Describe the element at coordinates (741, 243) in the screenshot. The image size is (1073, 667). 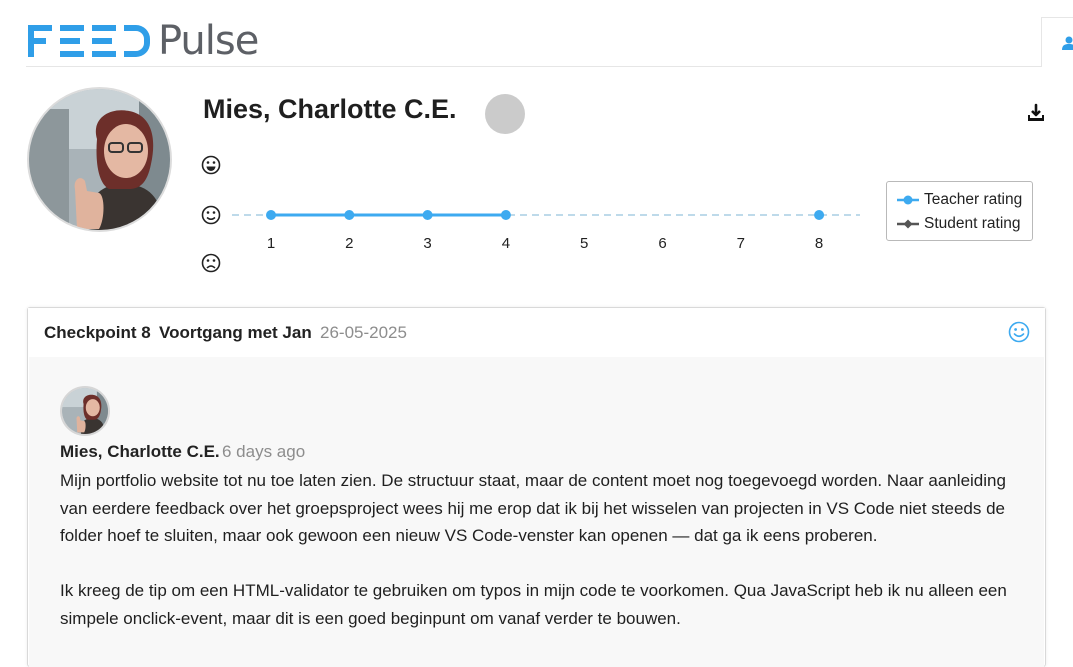
I see `x-tick-label: 7` at that location.